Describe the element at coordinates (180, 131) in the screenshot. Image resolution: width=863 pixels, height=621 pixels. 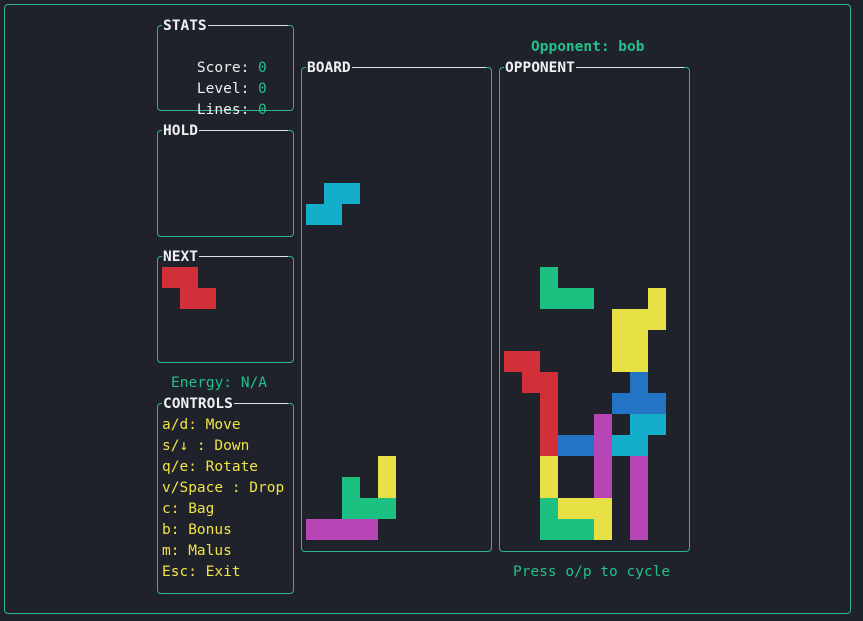
I see `hold-title: HOLD` at that location.